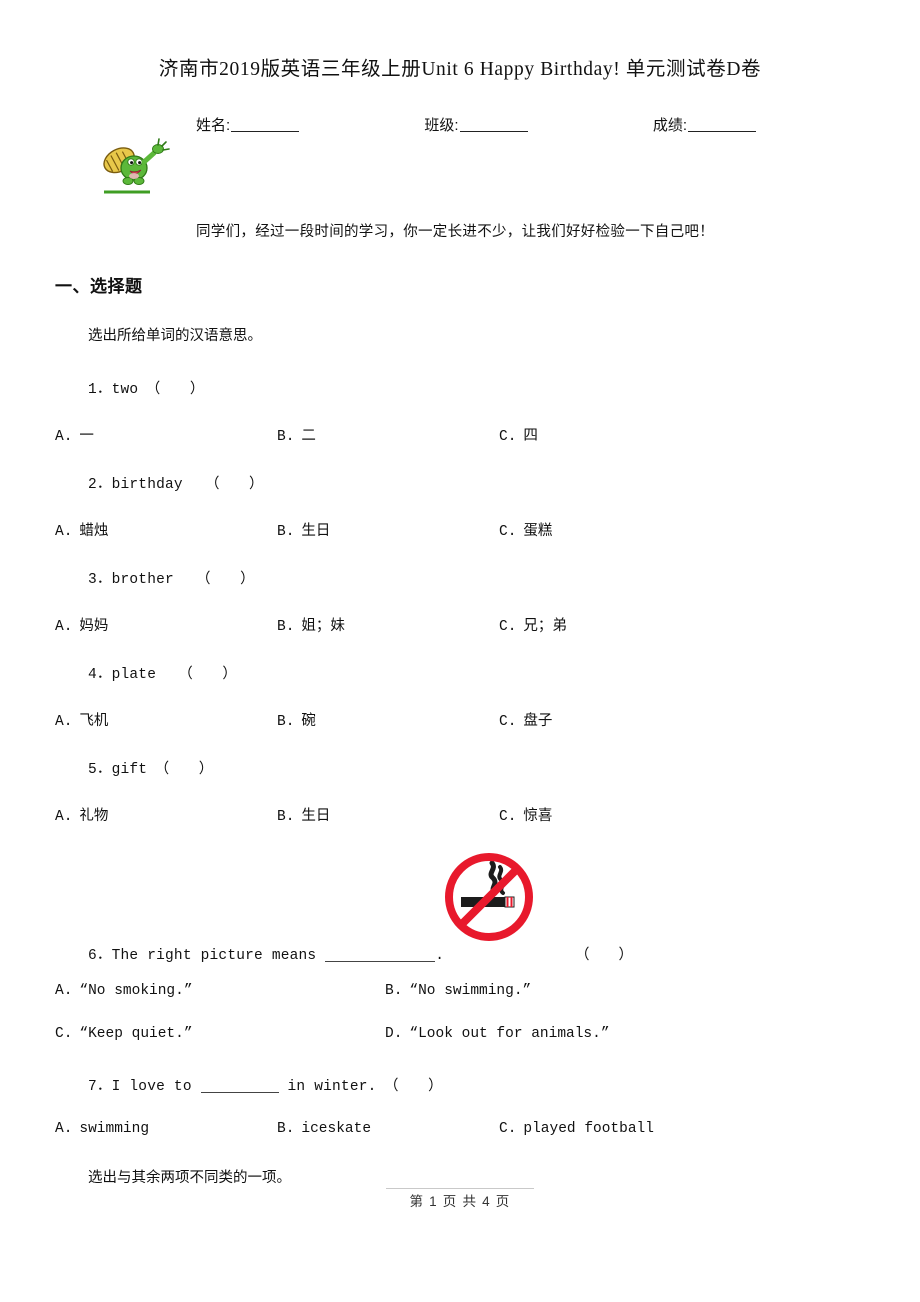  What do you see at coordinates (265, 131) in the screenshot?
I see `name-blank` at bounding box center [265, 131].